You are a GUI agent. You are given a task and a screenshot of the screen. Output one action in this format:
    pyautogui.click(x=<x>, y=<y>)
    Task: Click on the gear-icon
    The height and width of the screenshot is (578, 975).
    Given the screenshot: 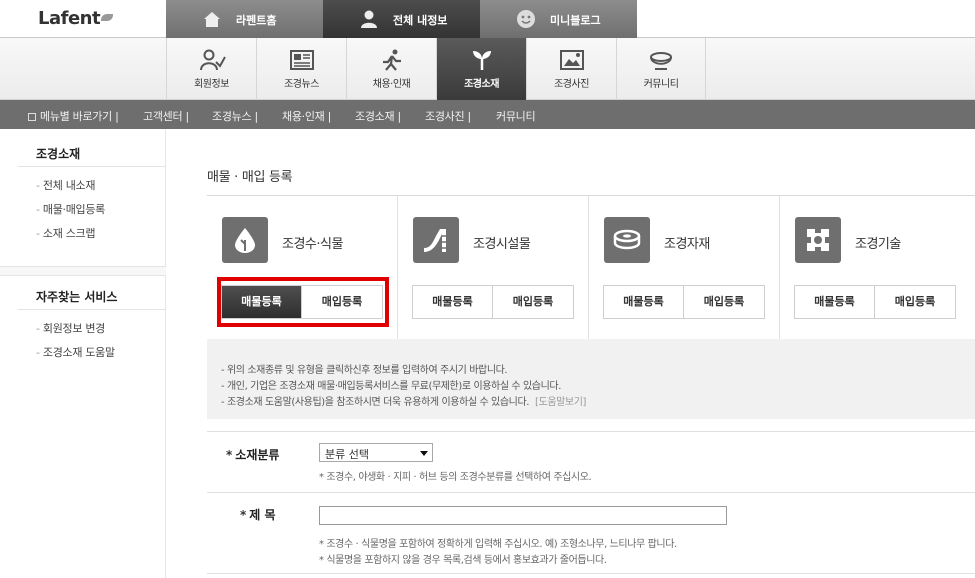 What is the action you would take?
    pyautogui.click(x=818, y=240)
    